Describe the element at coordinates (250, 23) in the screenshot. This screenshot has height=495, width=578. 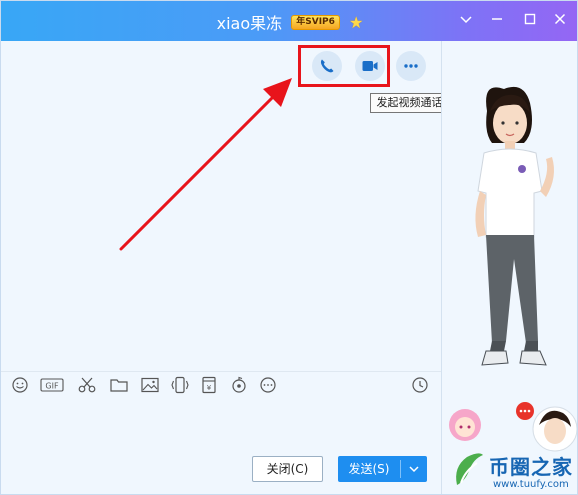
I see `contact-name: xiao果冻` at that location.